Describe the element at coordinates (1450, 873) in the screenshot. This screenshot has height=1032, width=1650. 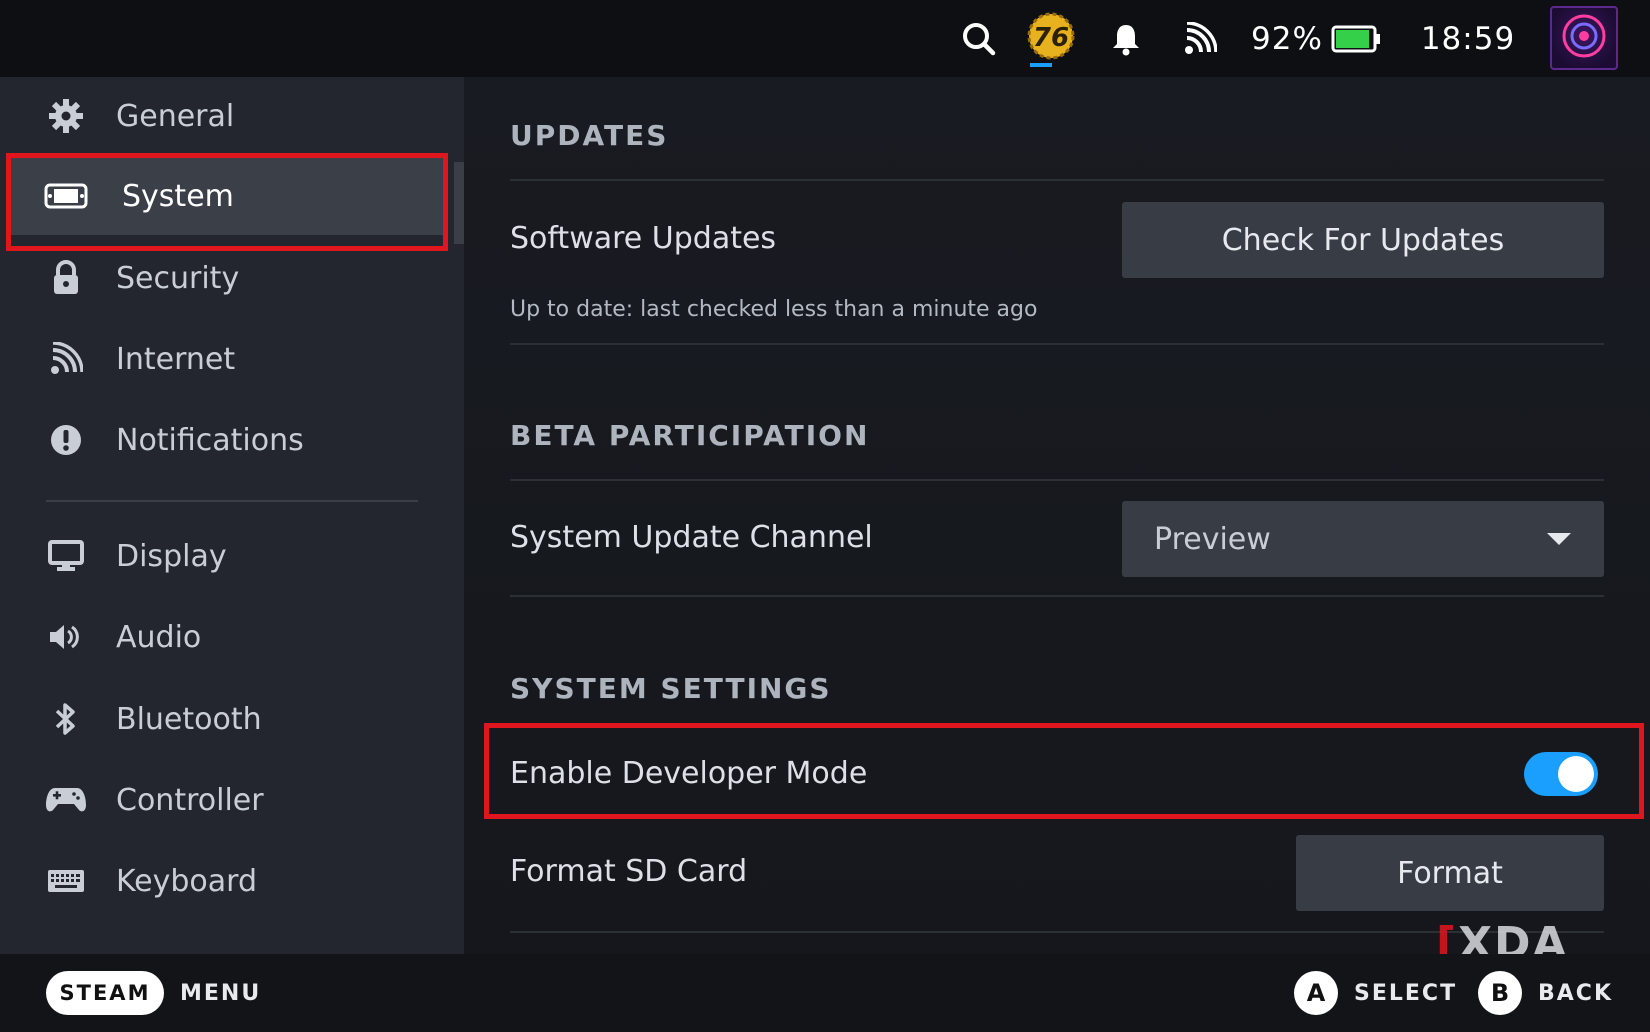
I see `format-button: Format` at that location.